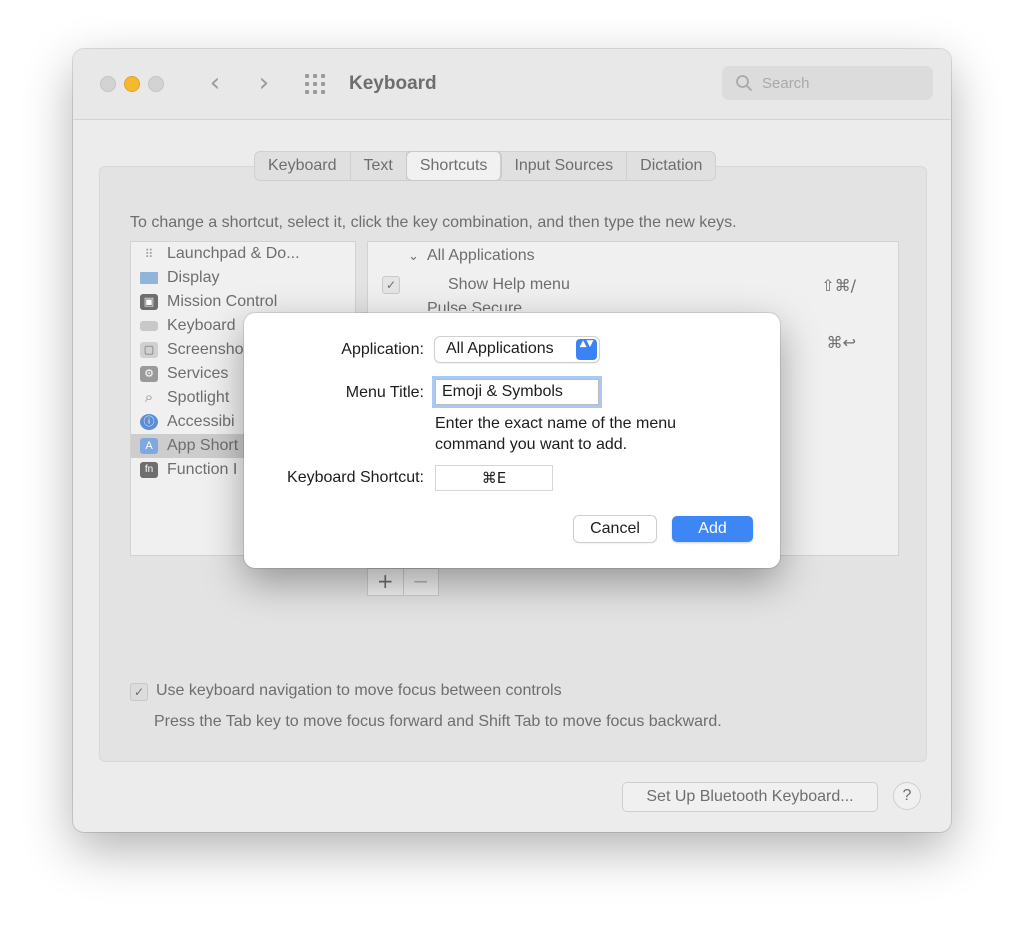 The height and width of the screenshot is (929, 1024). Describe the element at coordinates (149, 422) in the screenshot. I see `accessibility-icon: ⓘ` at that location.